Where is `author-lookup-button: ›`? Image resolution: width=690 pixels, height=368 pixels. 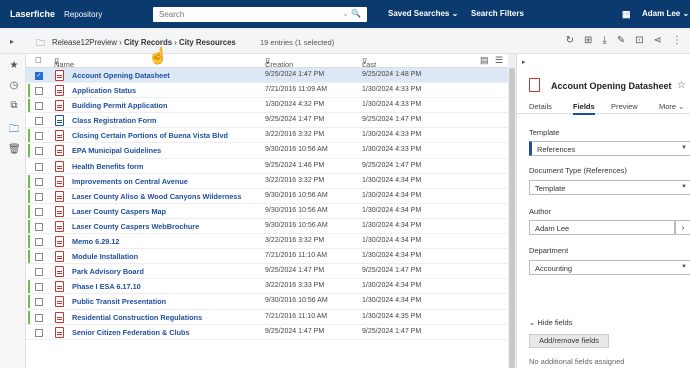
author-lookup-button: › is located at coordinates (682, 227).